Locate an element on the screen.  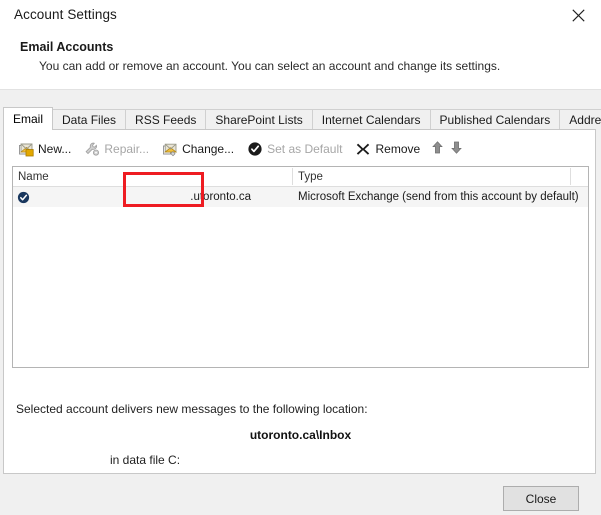
tab-email: Email is located at coordinates (28, 118).